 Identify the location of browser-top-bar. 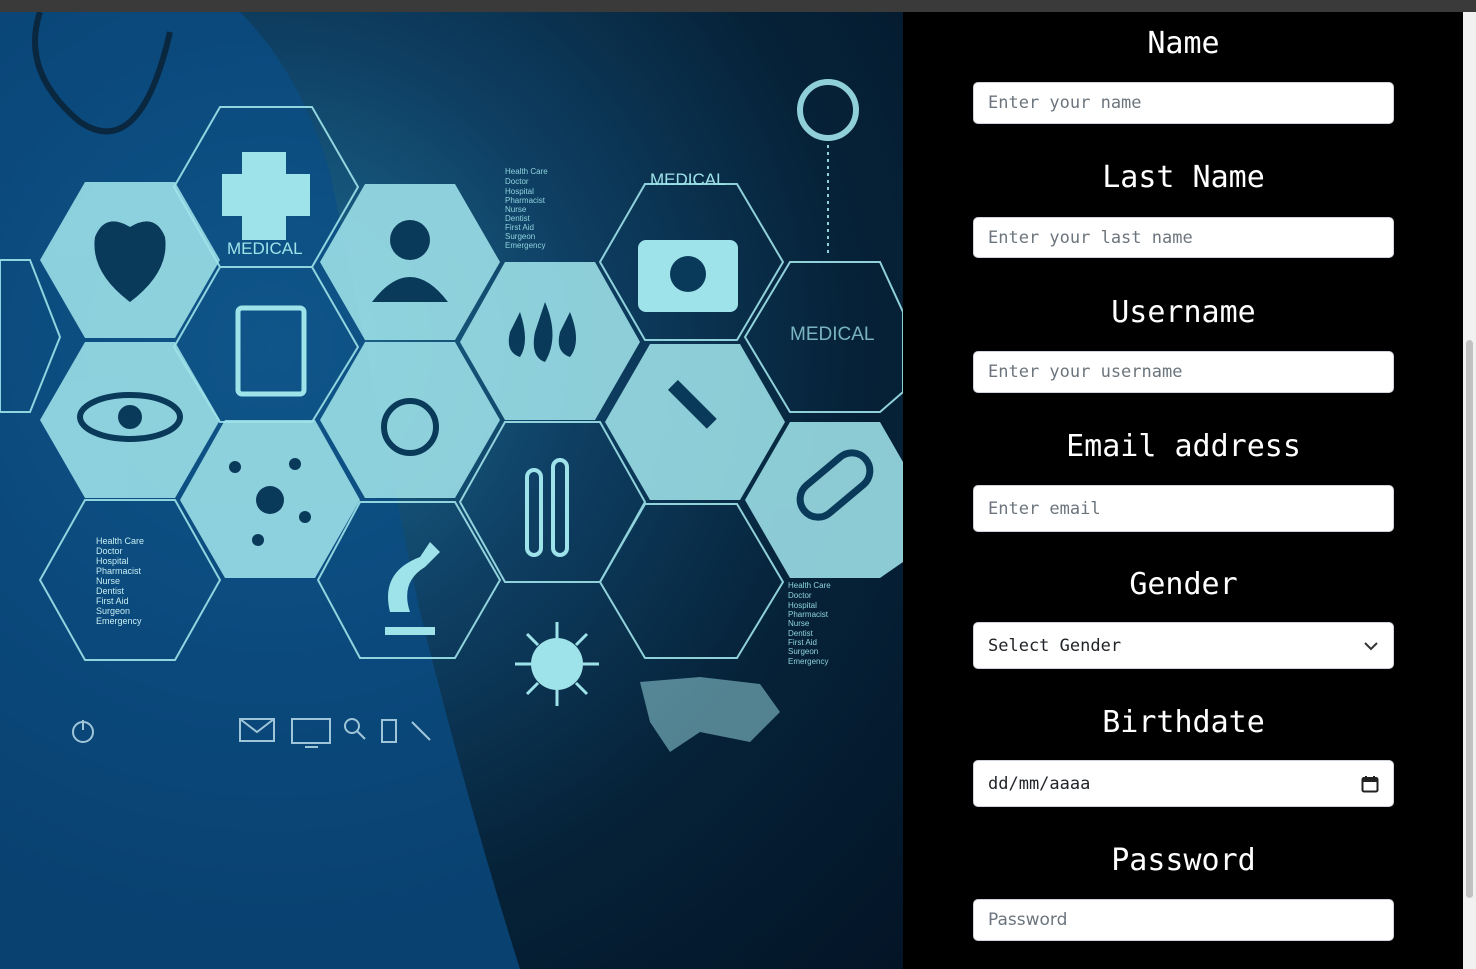
(738, 6).